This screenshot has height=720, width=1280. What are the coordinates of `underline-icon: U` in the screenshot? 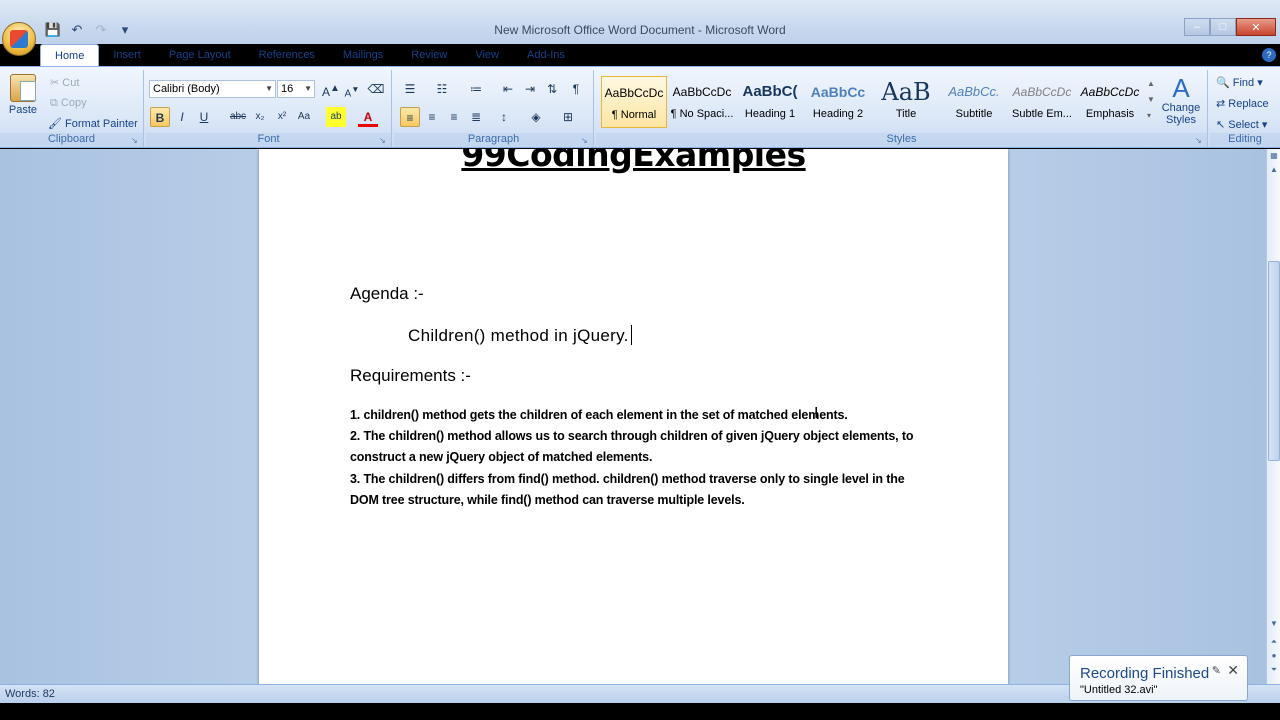 It's located at (204, 117).